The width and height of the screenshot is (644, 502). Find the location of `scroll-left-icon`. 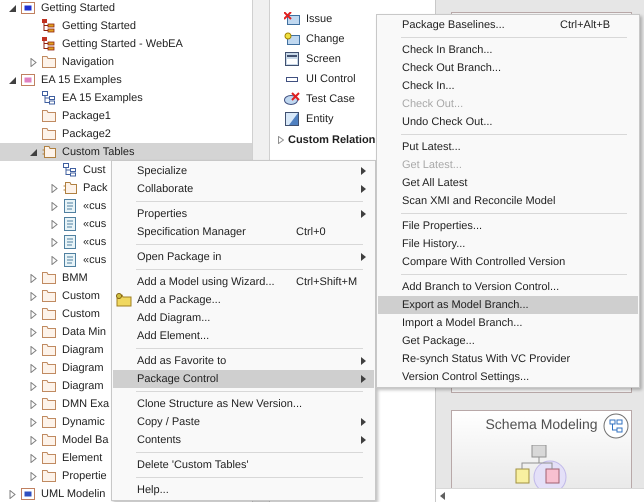

scroll-left-icon is located at coordinates (442, 496).